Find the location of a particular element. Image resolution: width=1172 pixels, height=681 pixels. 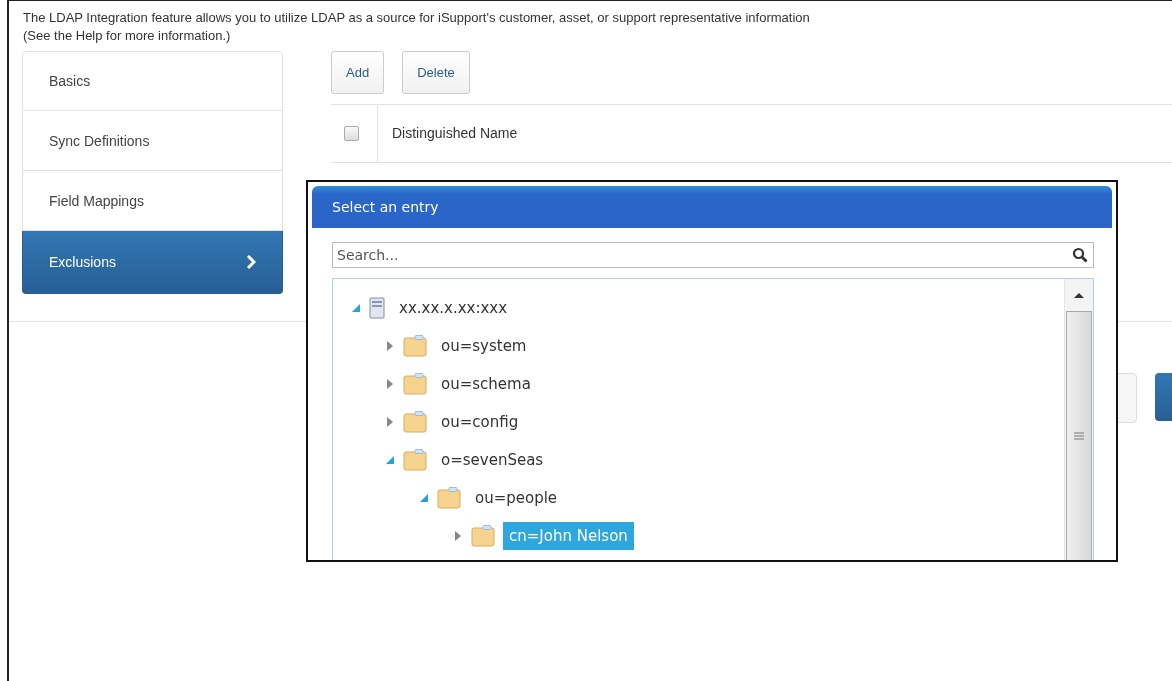

sidebar-item: Sync Definitions is located at coordinates (152, 141).